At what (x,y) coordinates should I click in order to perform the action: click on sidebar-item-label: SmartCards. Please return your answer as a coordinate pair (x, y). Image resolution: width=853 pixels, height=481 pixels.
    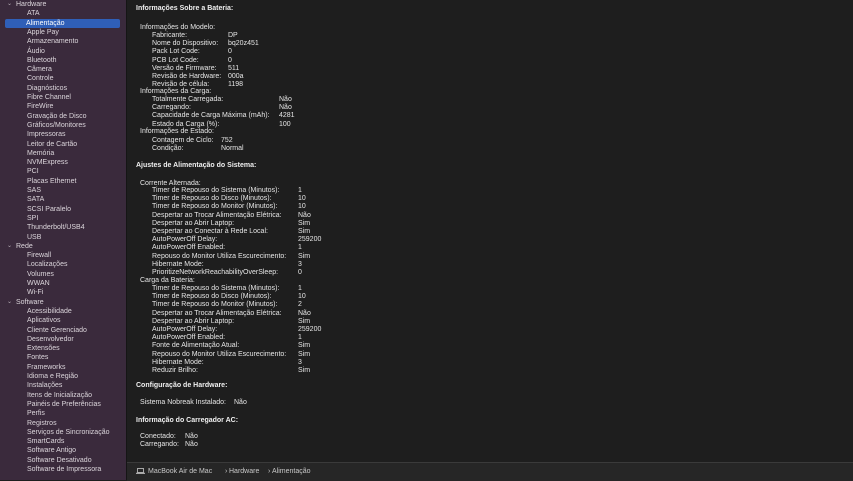
    Looking at the image, I should click on (46, 442).